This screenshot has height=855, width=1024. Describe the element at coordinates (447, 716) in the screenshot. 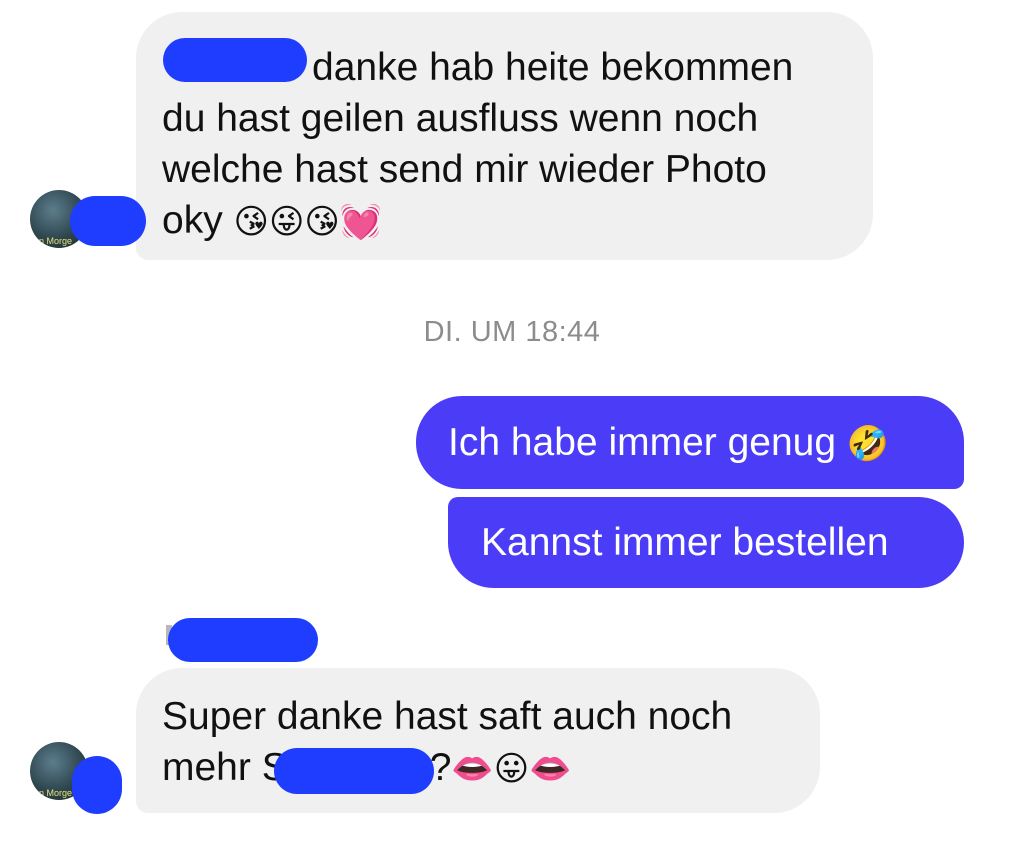

I see `message-line: Super danke hast saft auch noch` at that location.